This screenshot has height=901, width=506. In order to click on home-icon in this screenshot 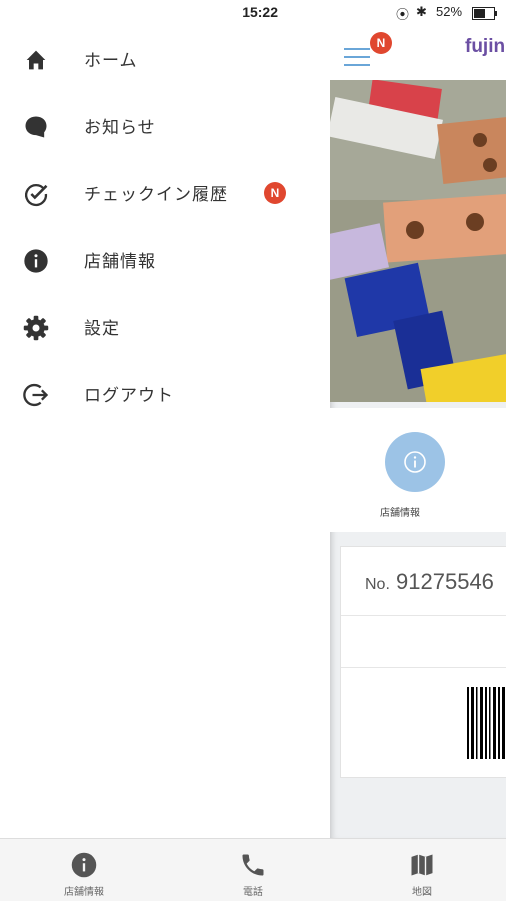, I will do `click(36, 60)`.